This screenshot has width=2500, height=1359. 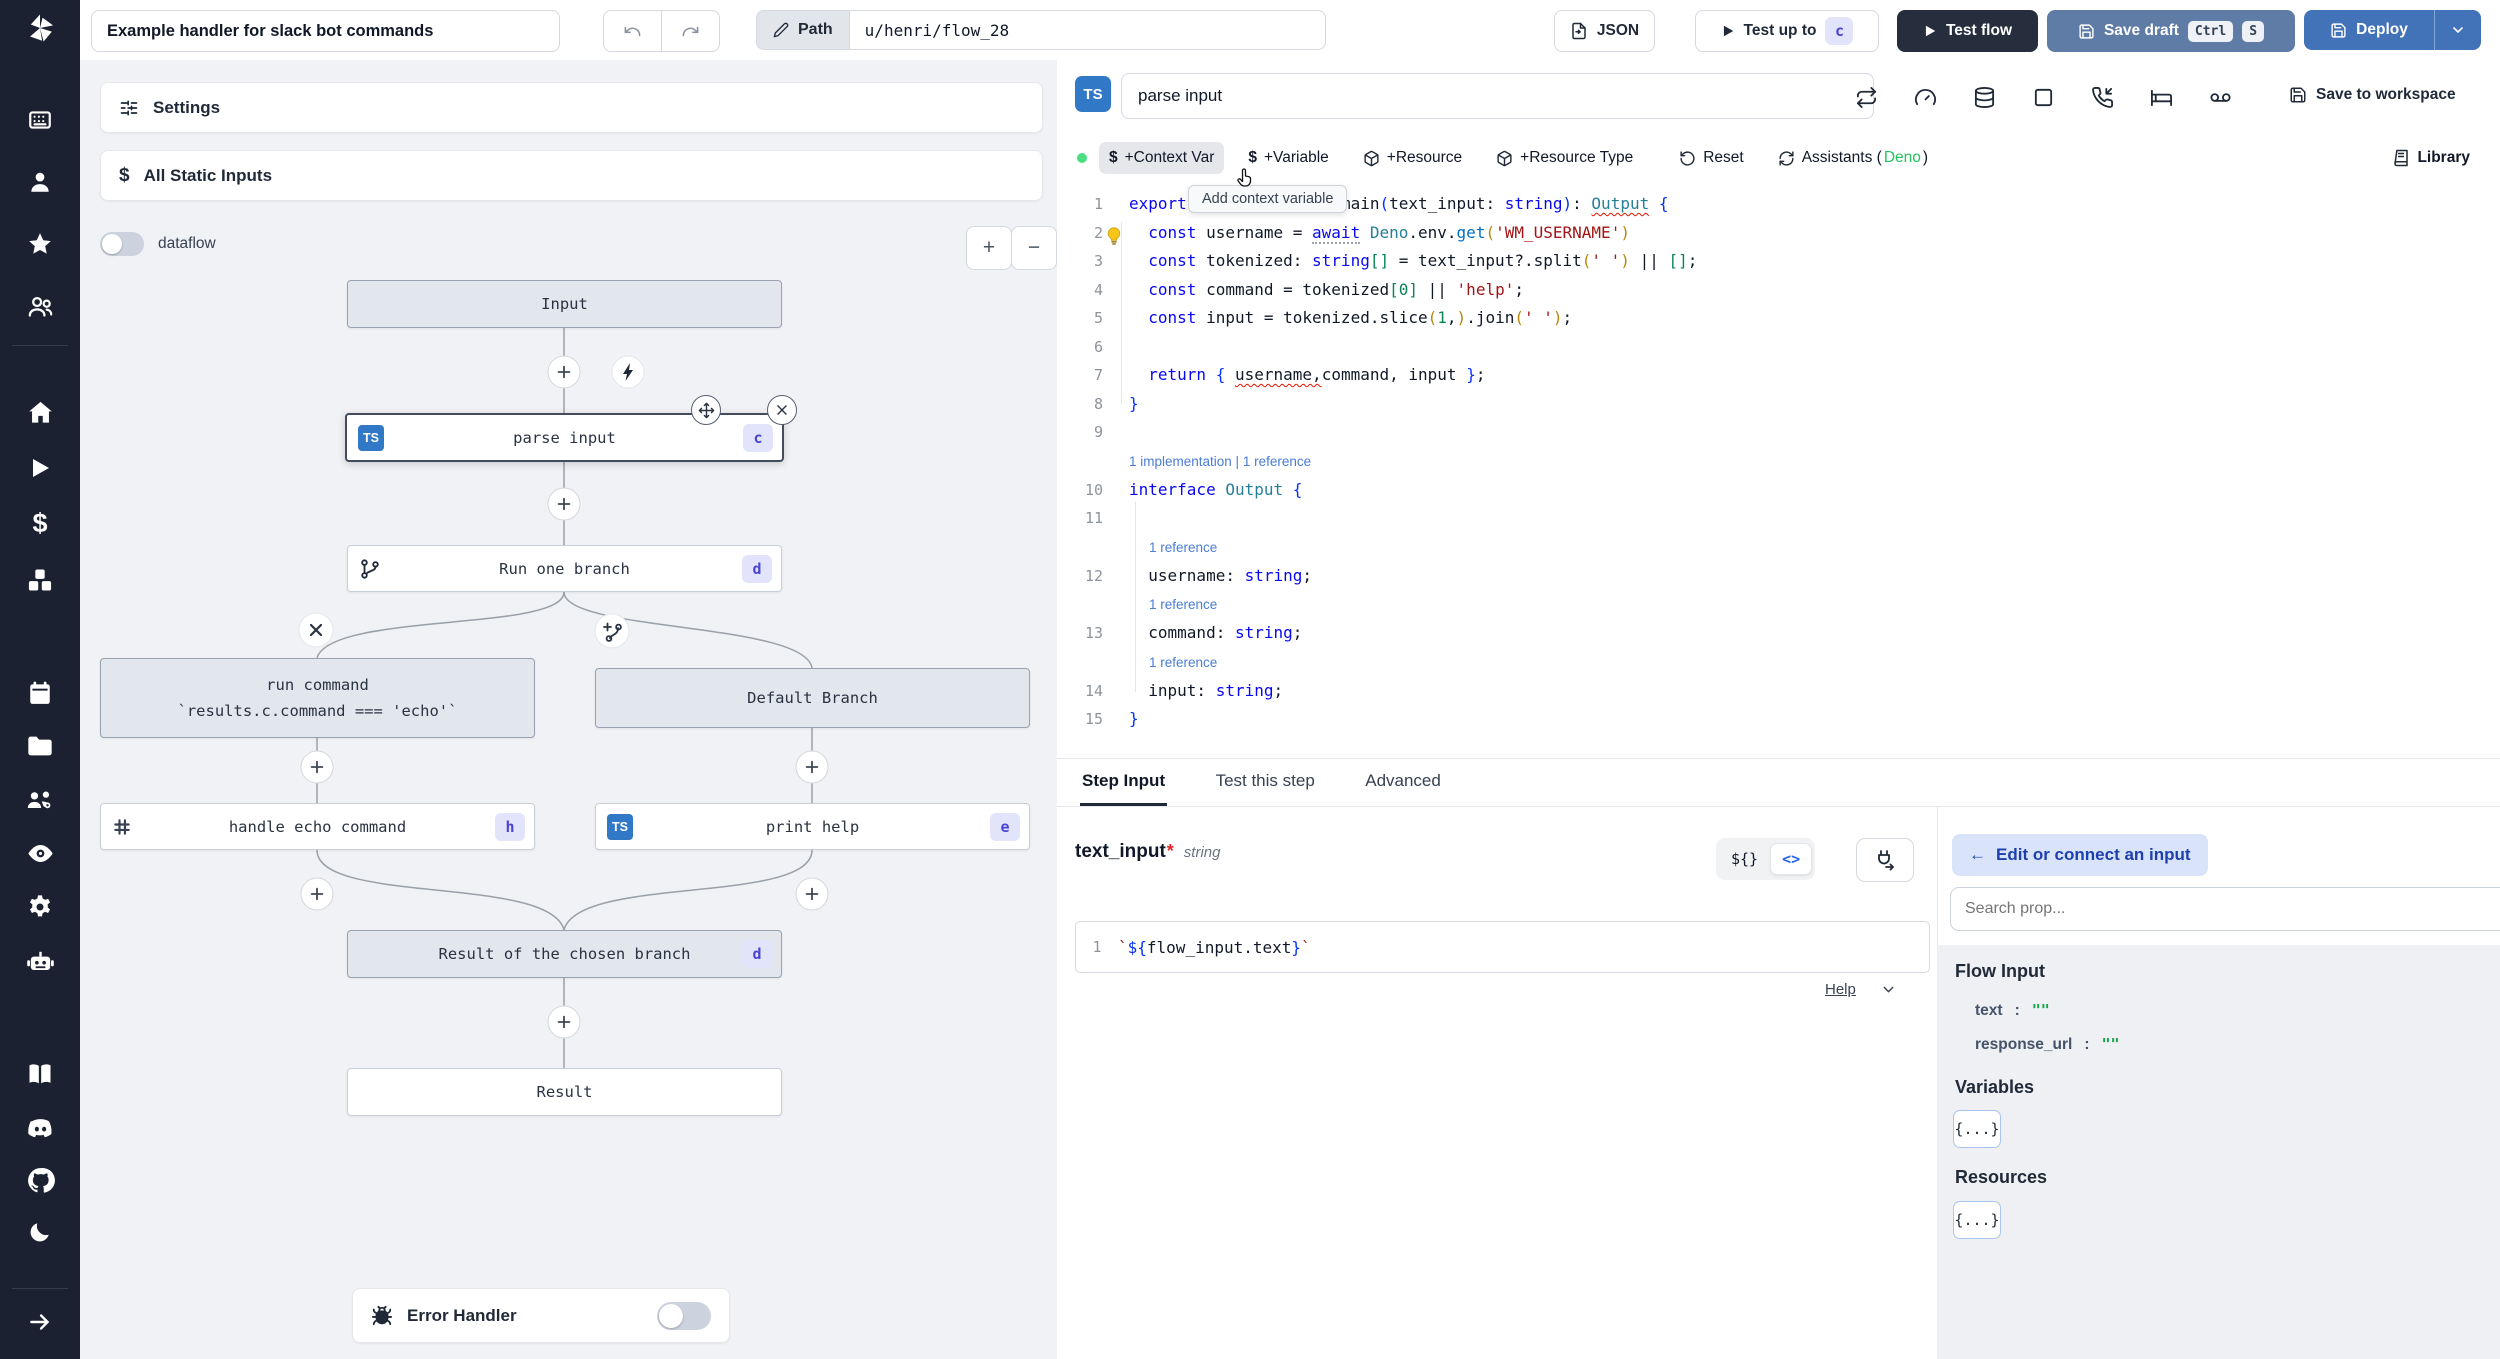 What do you see at coordinates (40, 1180) in the screenshot?
I see `github-icon` at bounding box center [40, 1180].